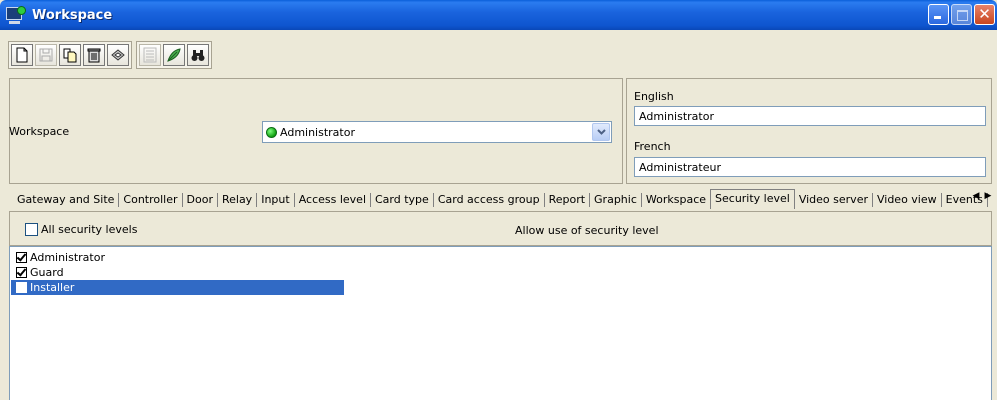  I want to click on tab-controller: Controller, so click(151, 200).